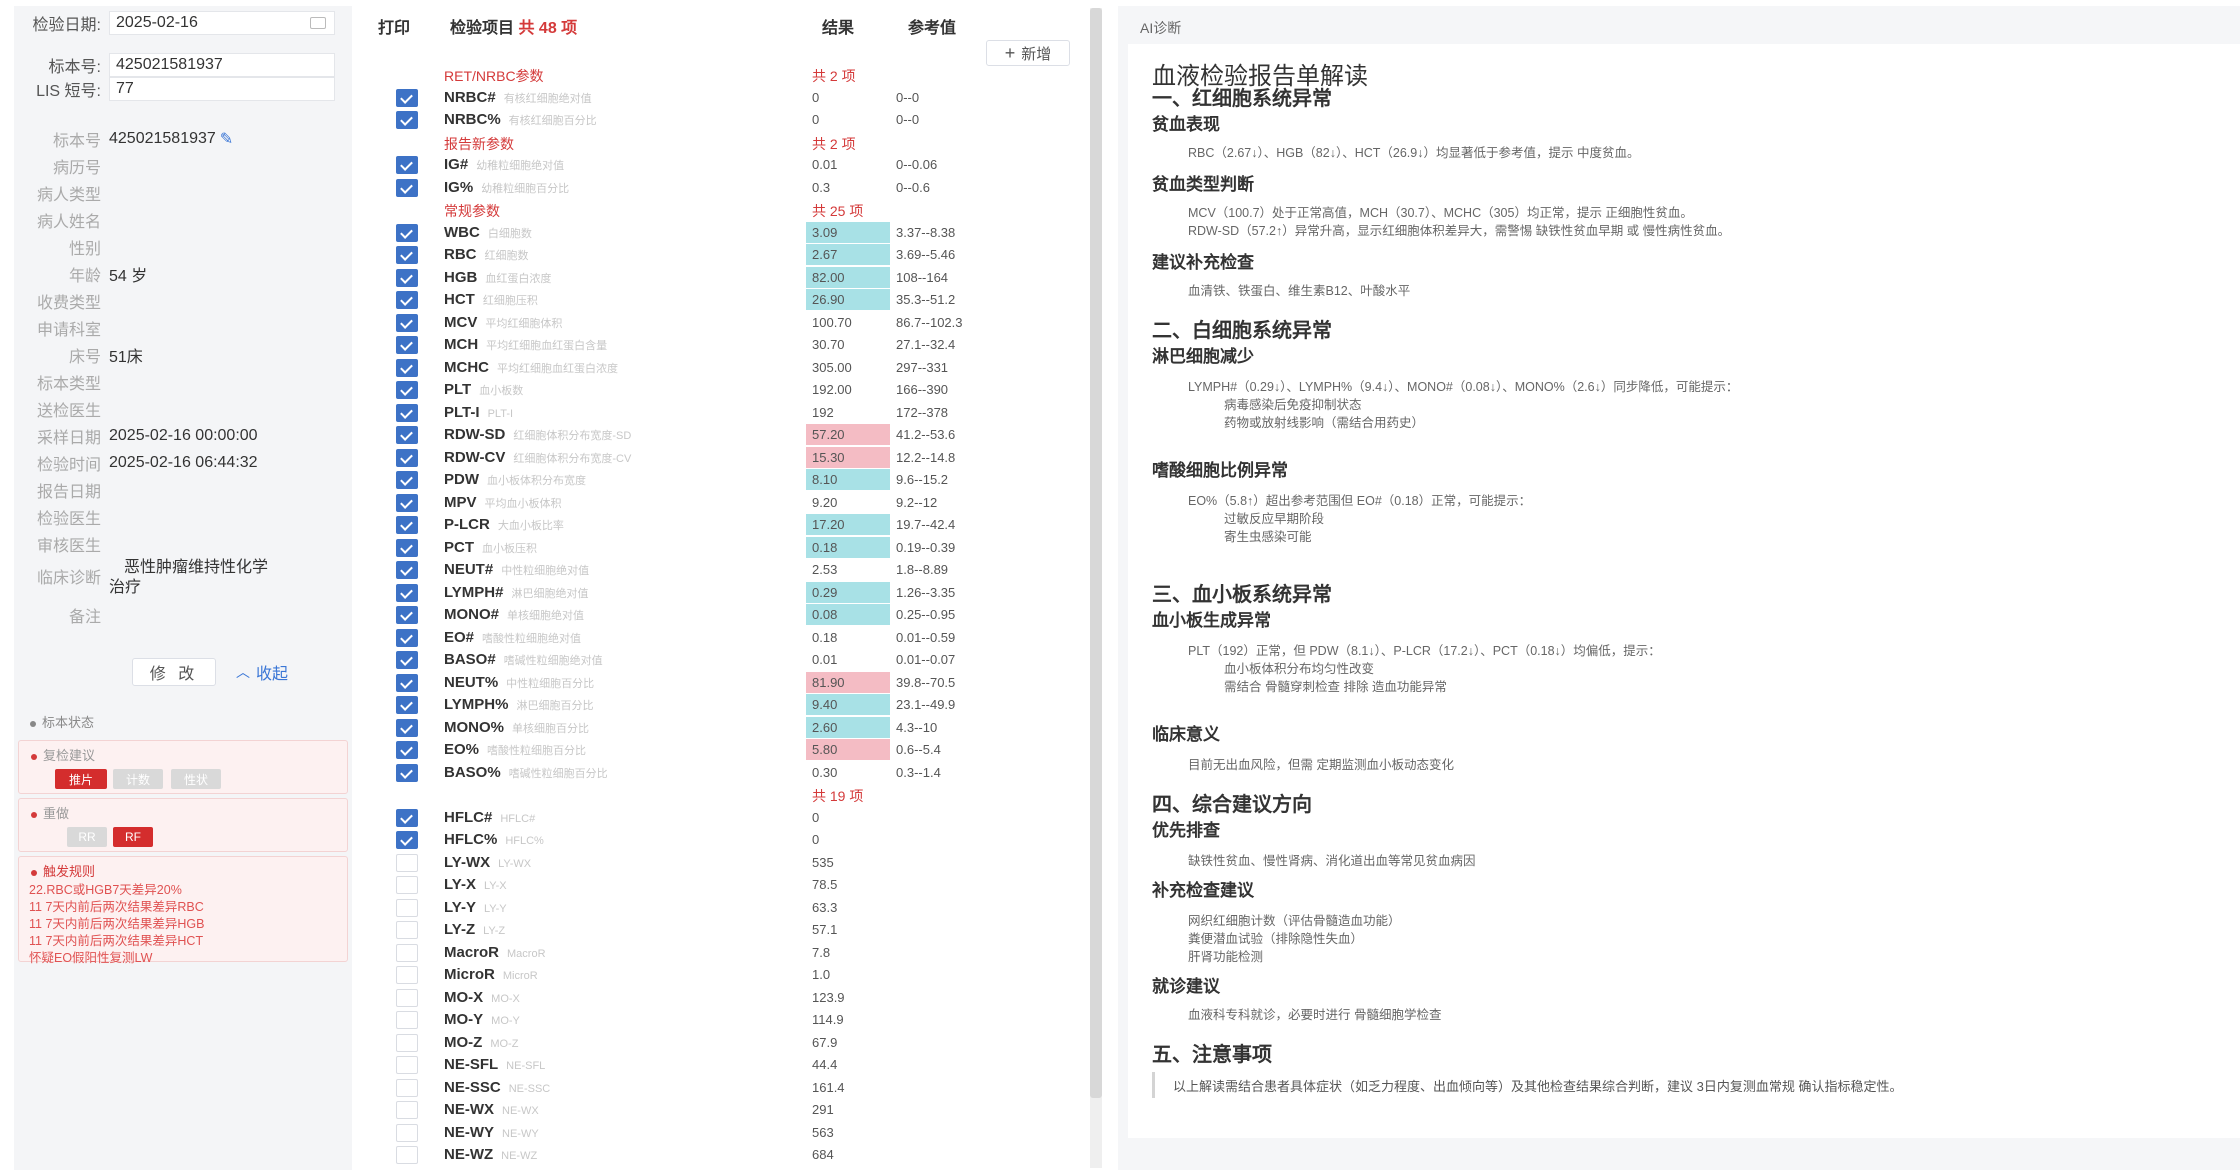  Describe the element at coordinates (727, 120) in the screenshot. I see `test-item-row: NRBC% 有核红细胞百分比 0 0--0` at that location.